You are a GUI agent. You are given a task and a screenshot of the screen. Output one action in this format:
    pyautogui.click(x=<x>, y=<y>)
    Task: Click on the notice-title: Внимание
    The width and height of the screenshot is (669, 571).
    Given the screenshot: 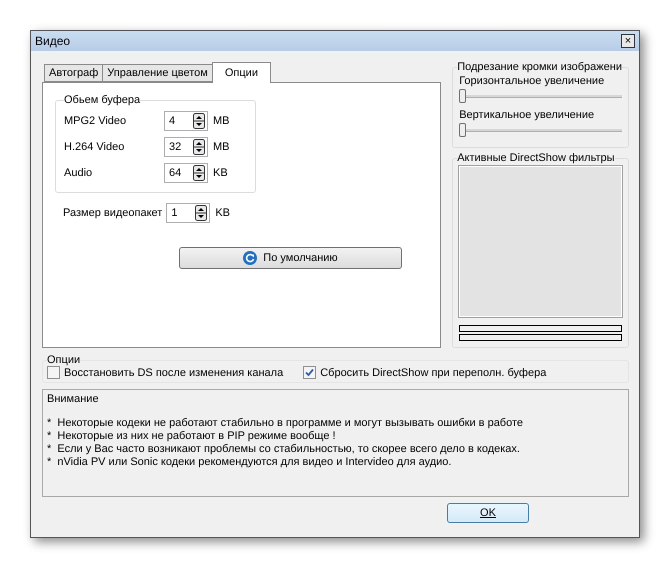 What is the action you would take?
    pyautogui.click(x=73, y=399)
    